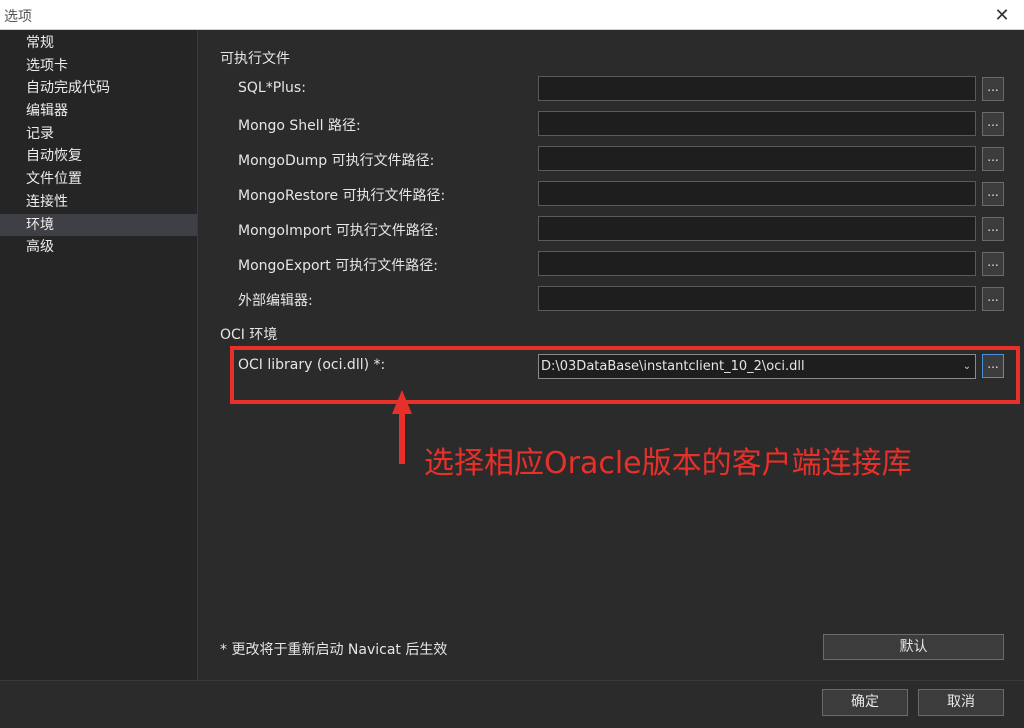 The image size is (1024, 728). Describe the element at coordinates (275, 301) in the screenshot. I see `external-editor-label: 外部编辑器:` at that location.